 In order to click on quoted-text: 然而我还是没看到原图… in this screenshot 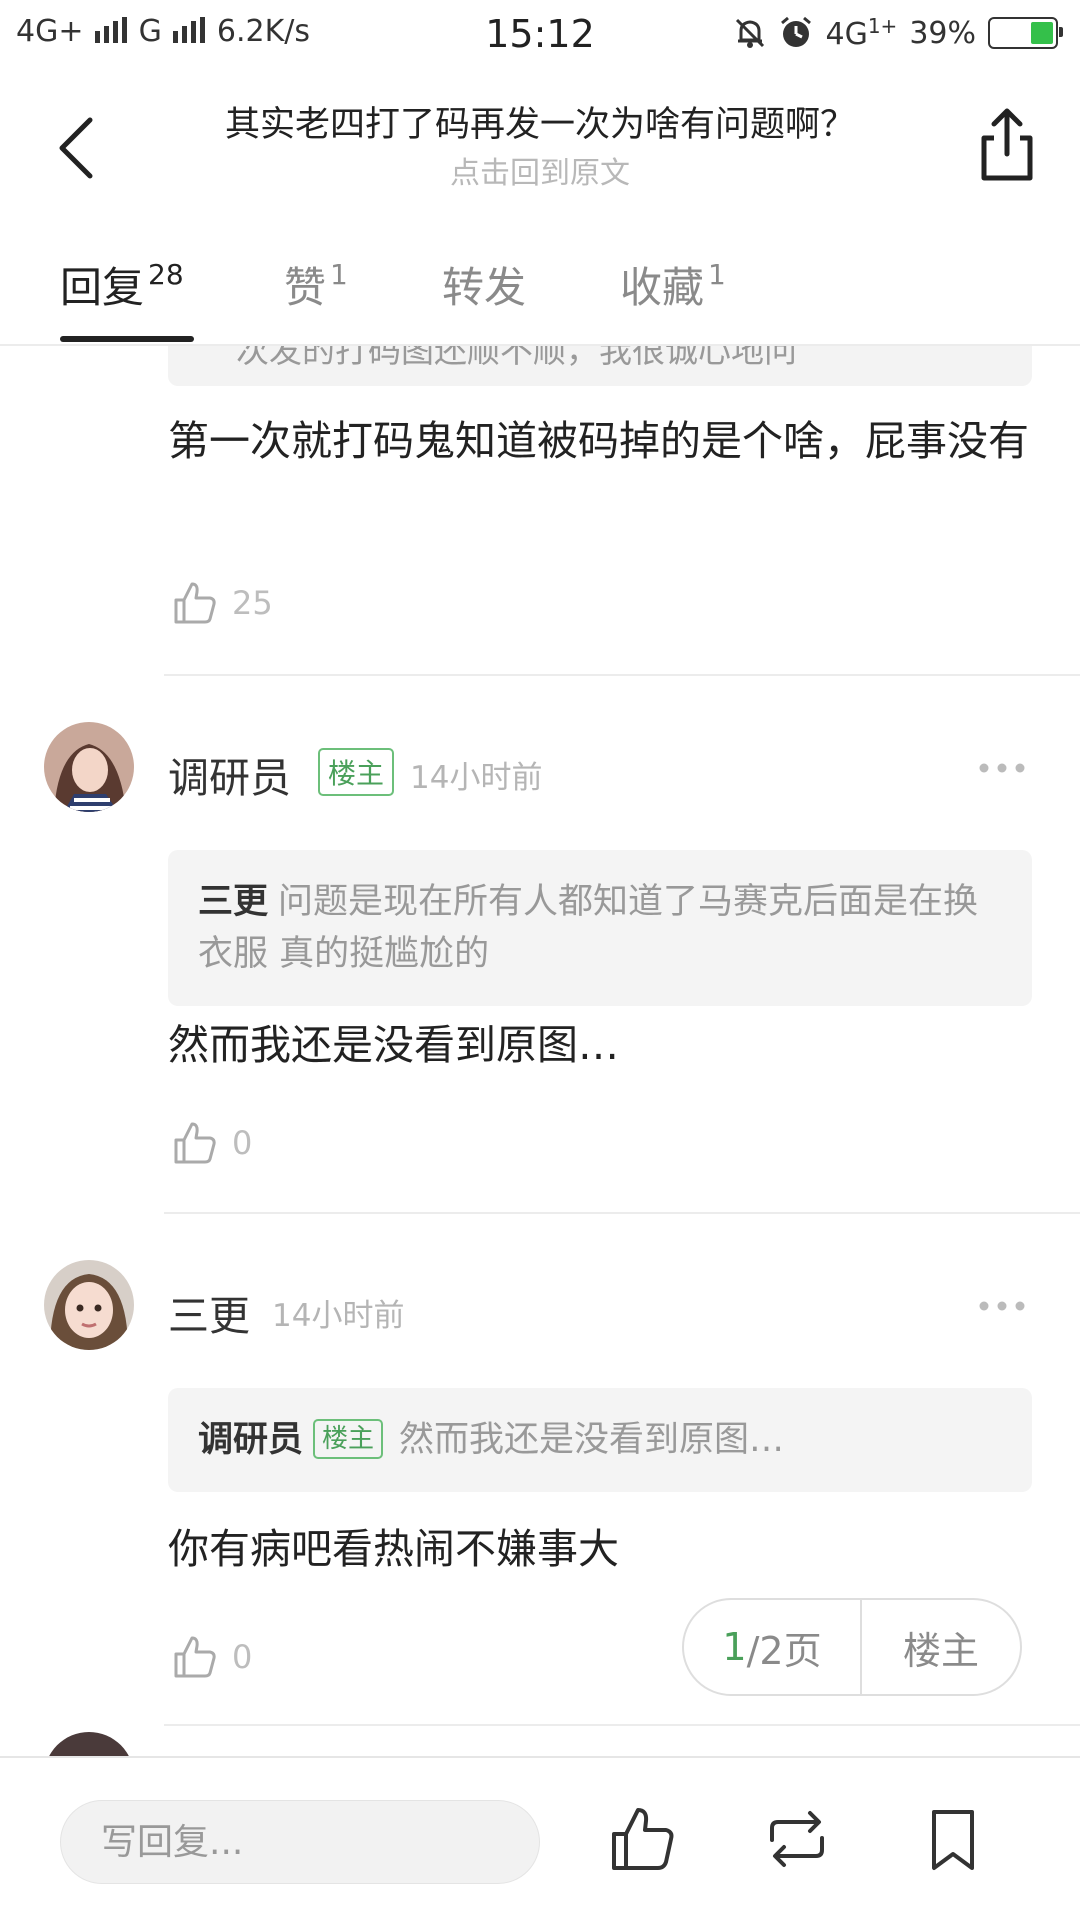, I will do `click(592, 1440)`.